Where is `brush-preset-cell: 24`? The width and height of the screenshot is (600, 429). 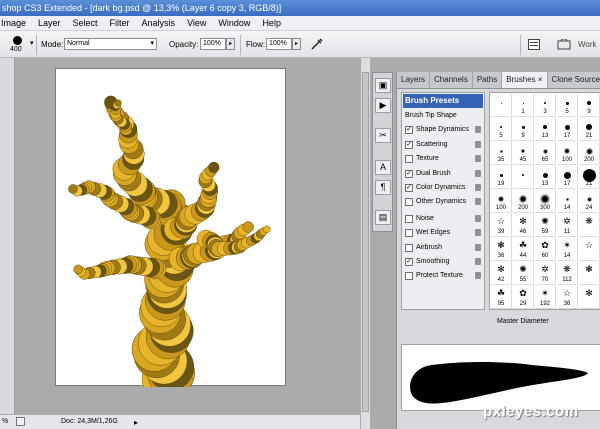 brush-preset-cell: 24 is located at coordinates (589, 201).